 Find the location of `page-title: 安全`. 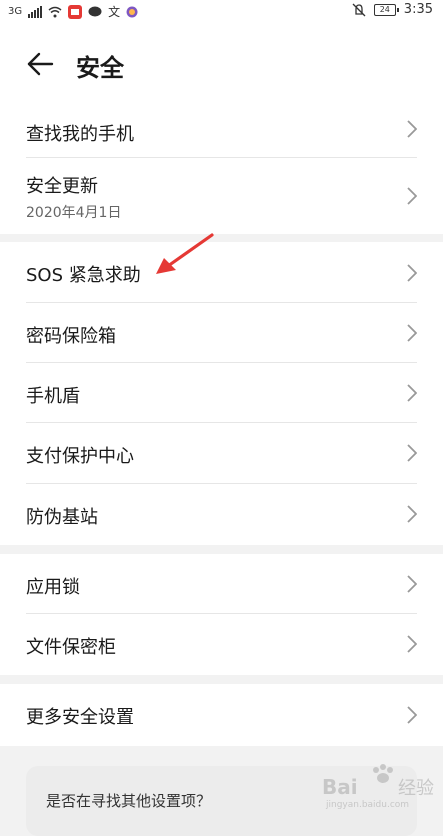

page-title: 安全 is located at coordinates (100, 68).